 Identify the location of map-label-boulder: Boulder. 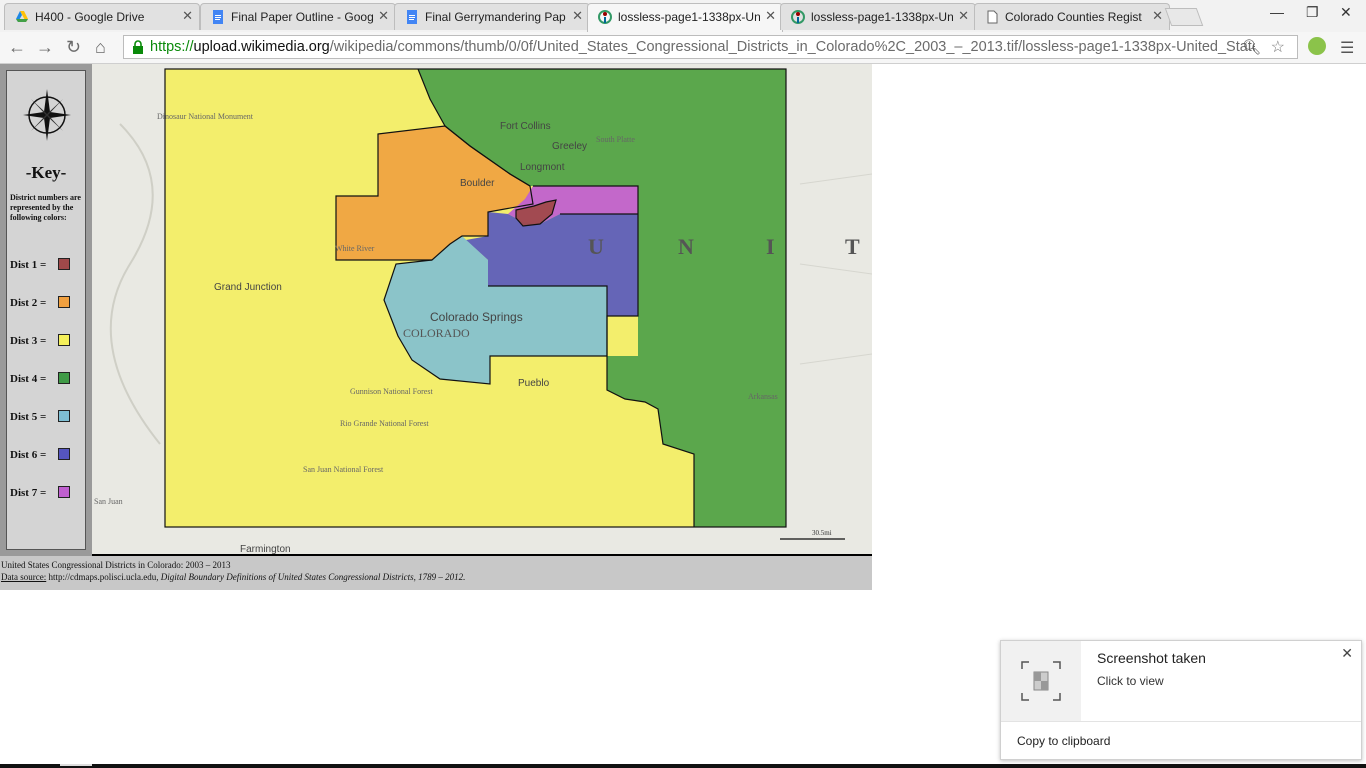
(477, 183).